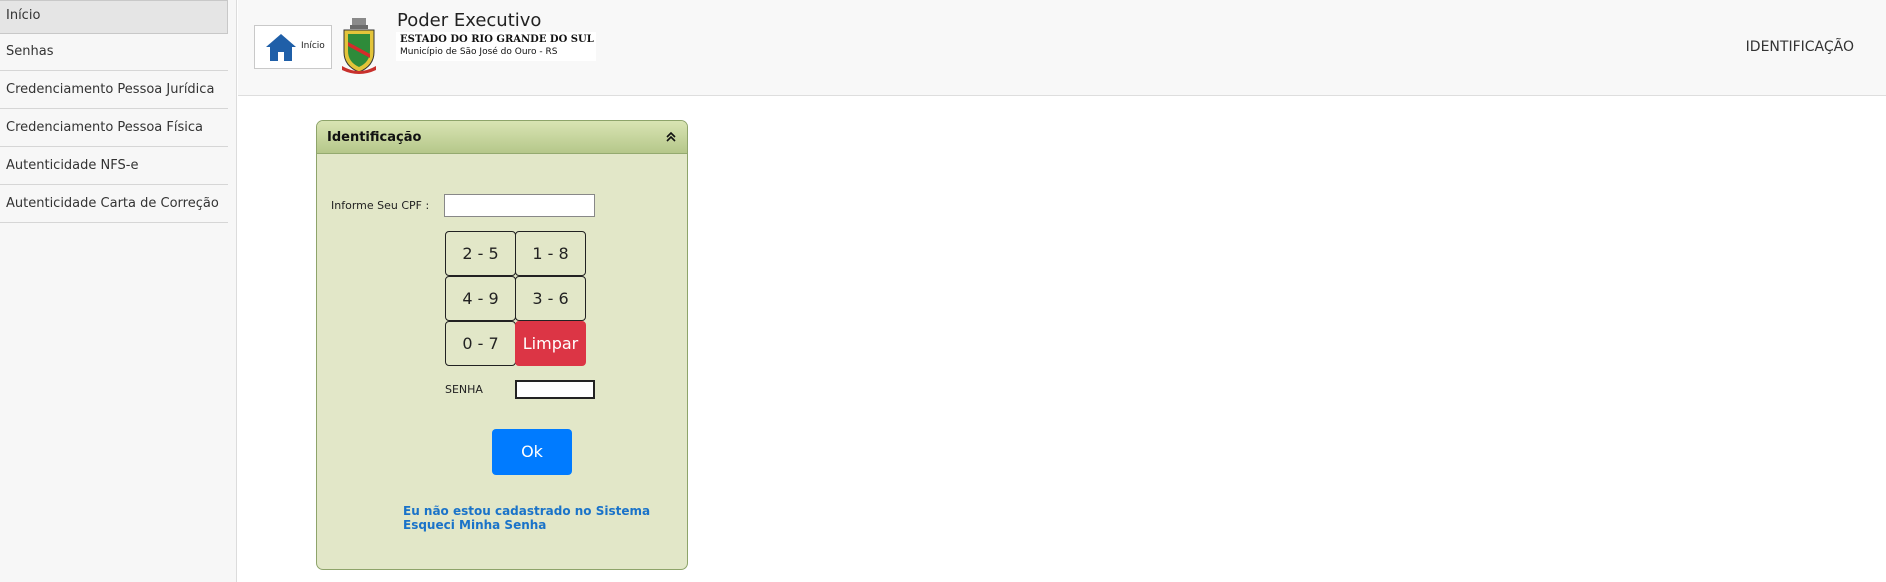 The image size is (1886, 582). I want to click on key-1-8: 1 - 8, so click(550, 253).